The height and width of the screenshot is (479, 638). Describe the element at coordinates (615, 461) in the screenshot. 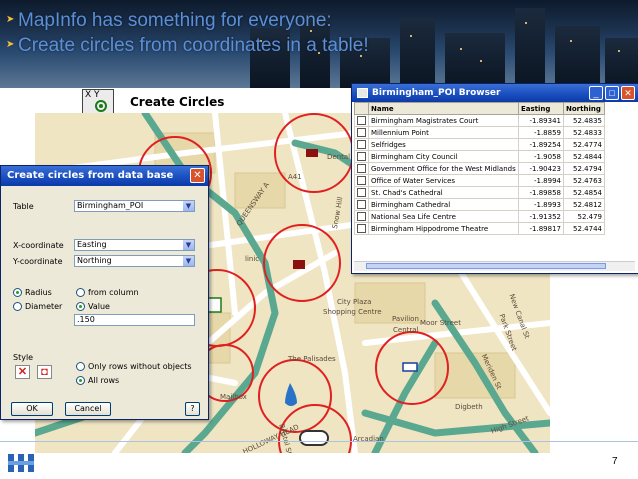

I see `page-number: 7` at that location.